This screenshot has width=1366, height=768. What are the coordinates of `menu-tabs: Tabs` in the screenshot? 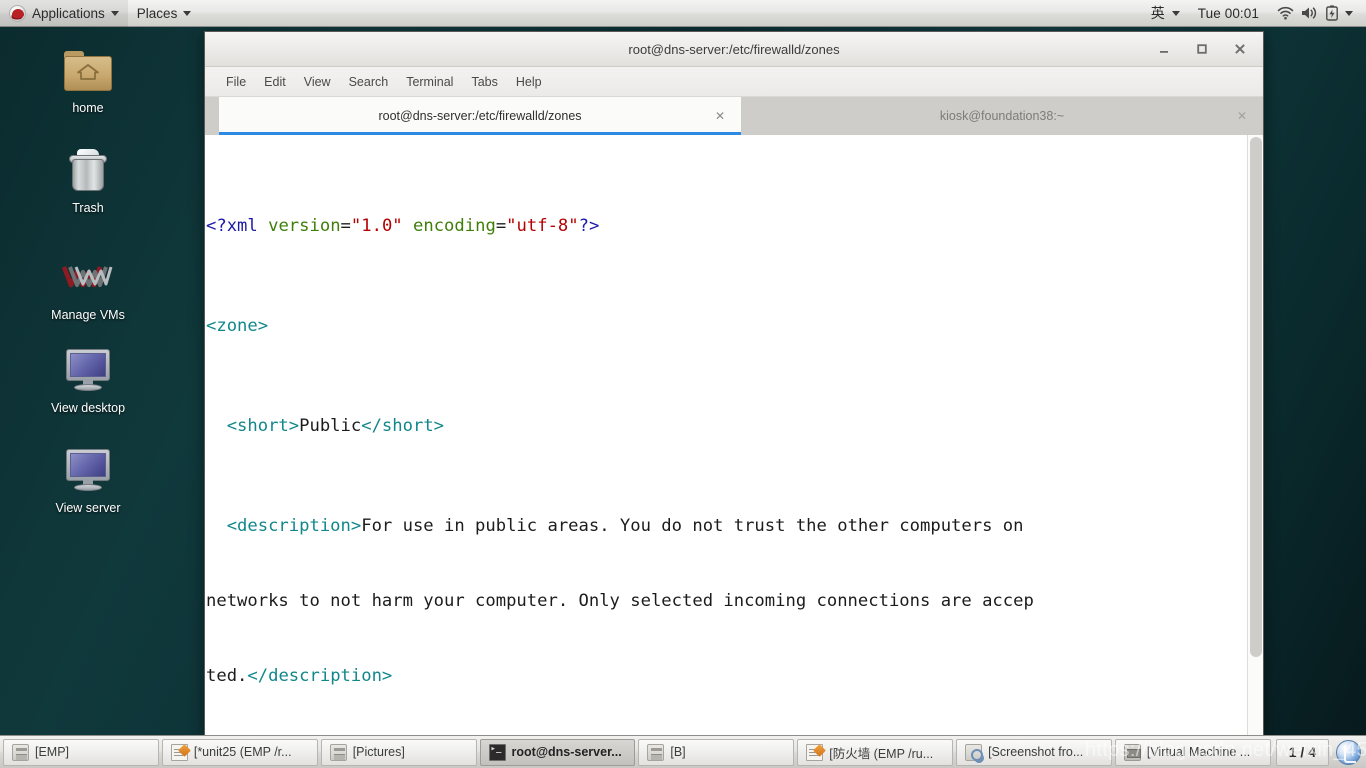 It's located at (484, 82).